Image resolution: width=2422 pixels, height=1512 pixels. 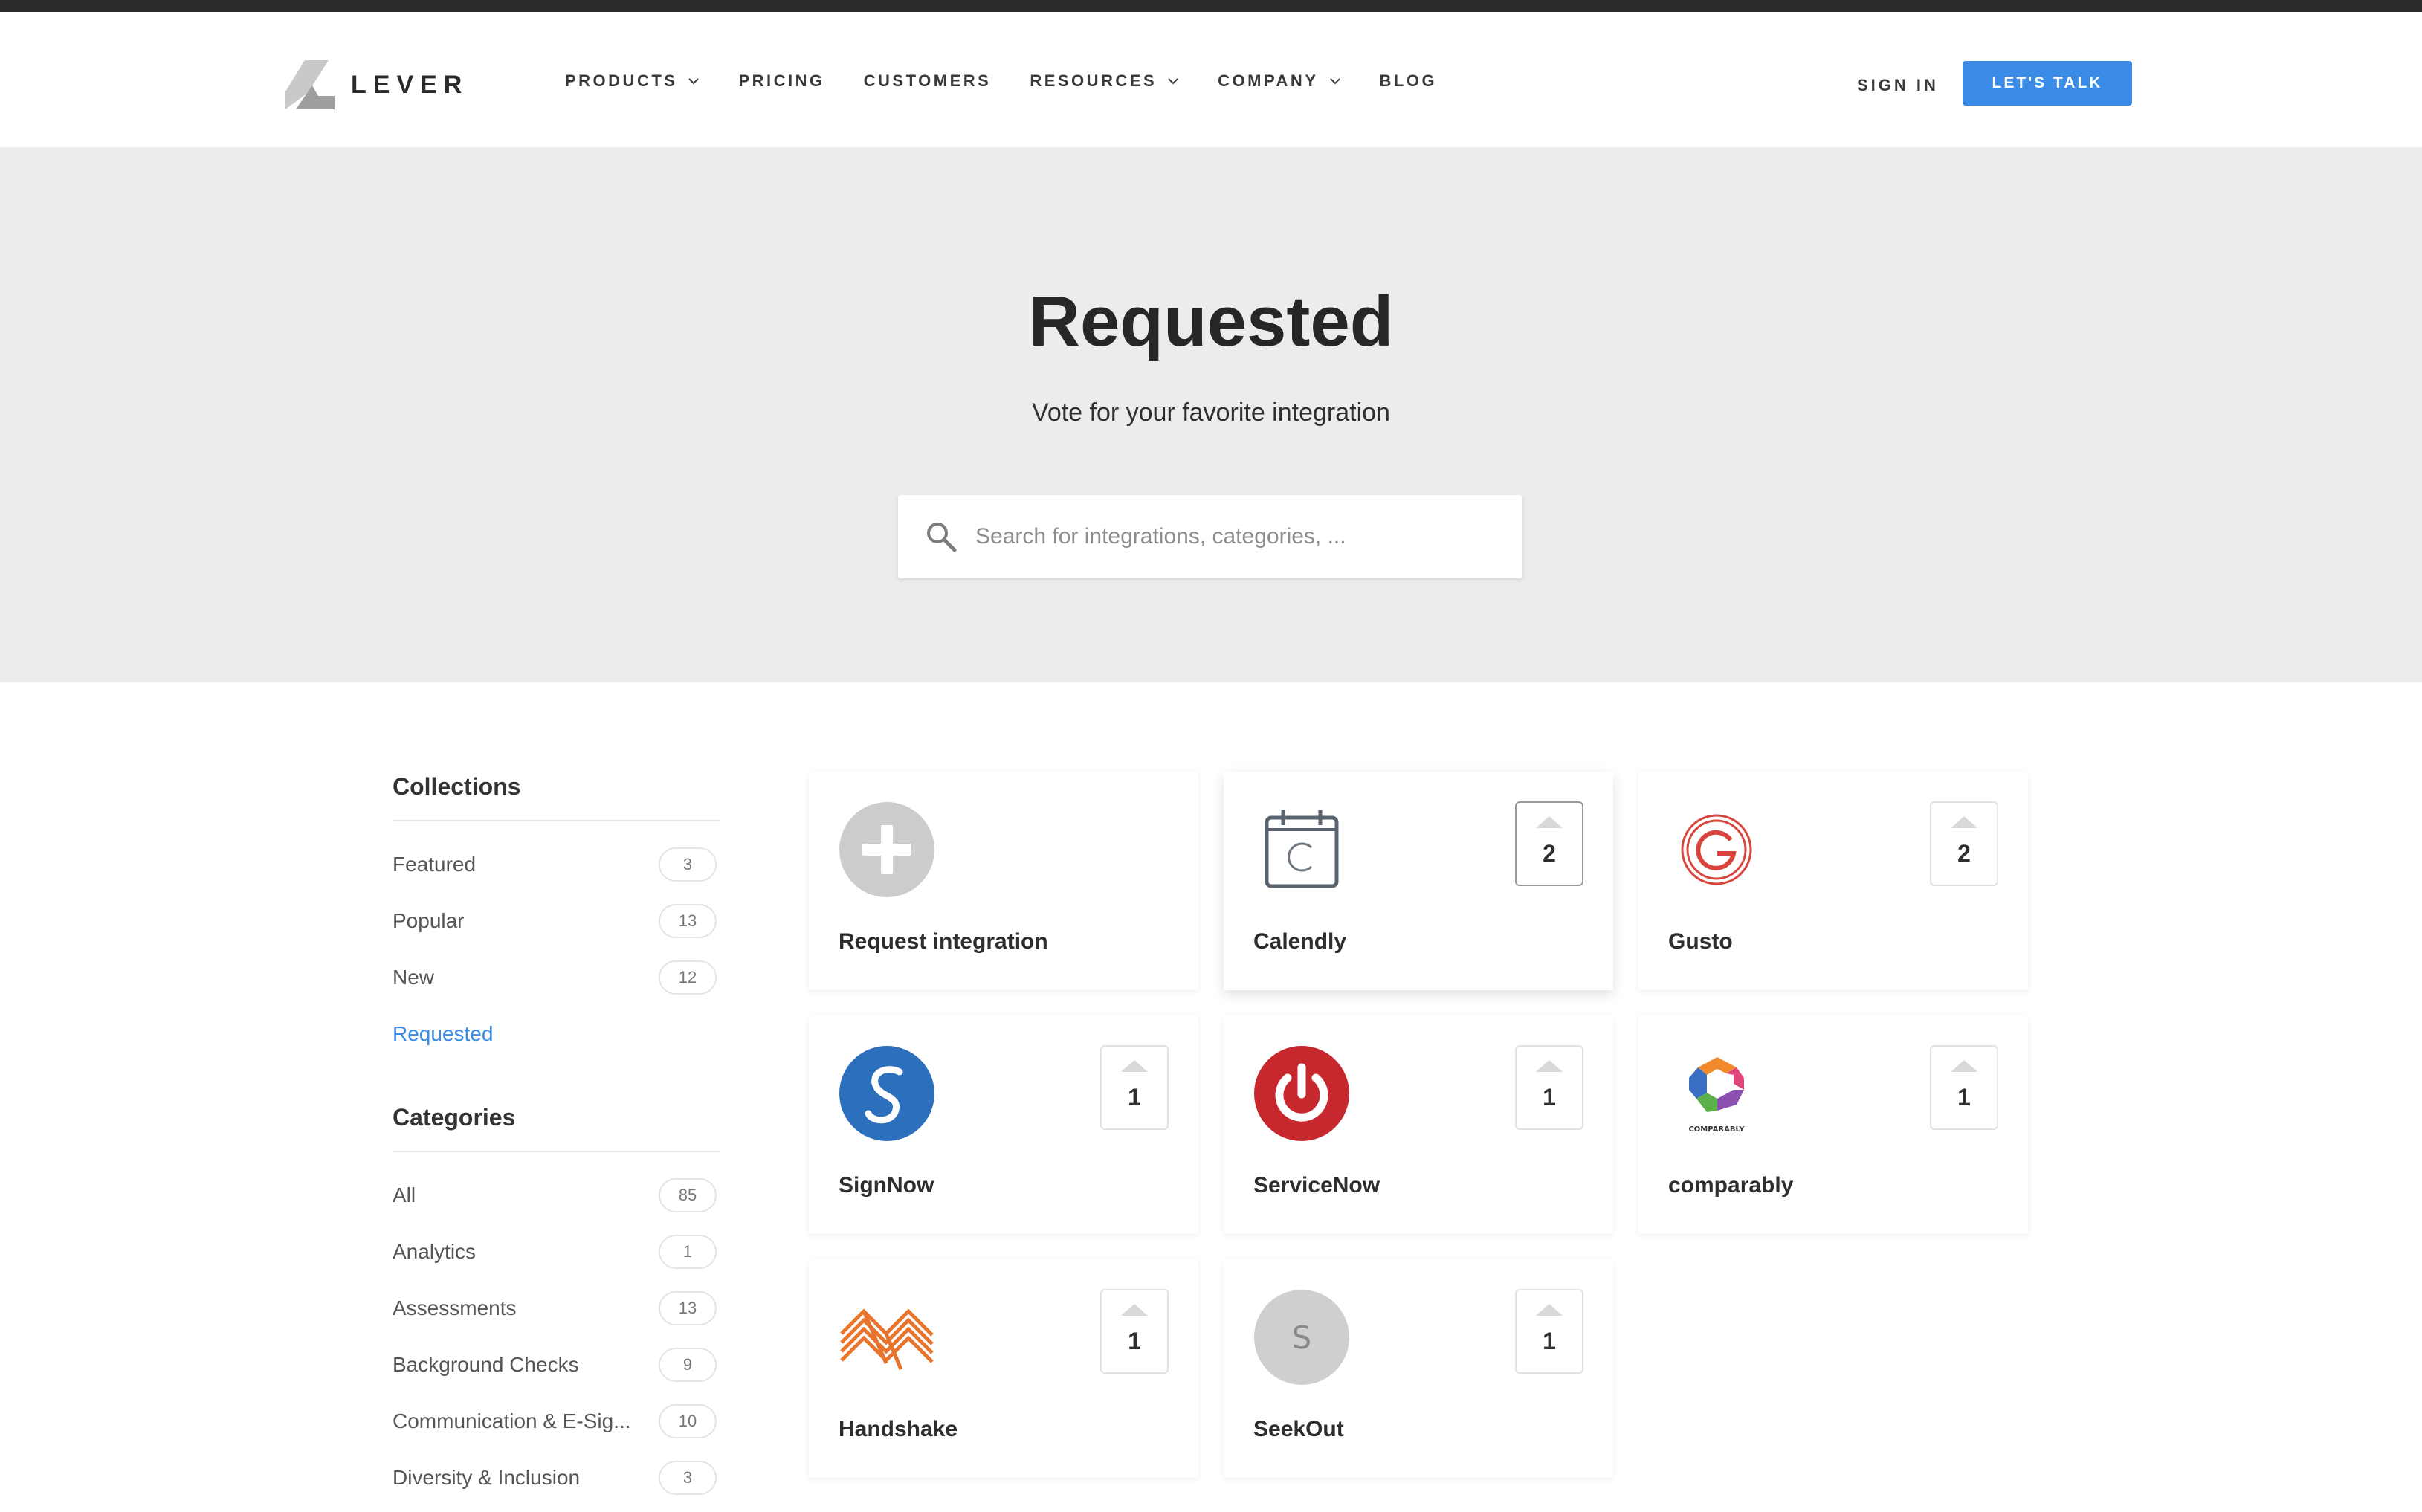 I want to click on search-box, so click(x=1210, y=537).